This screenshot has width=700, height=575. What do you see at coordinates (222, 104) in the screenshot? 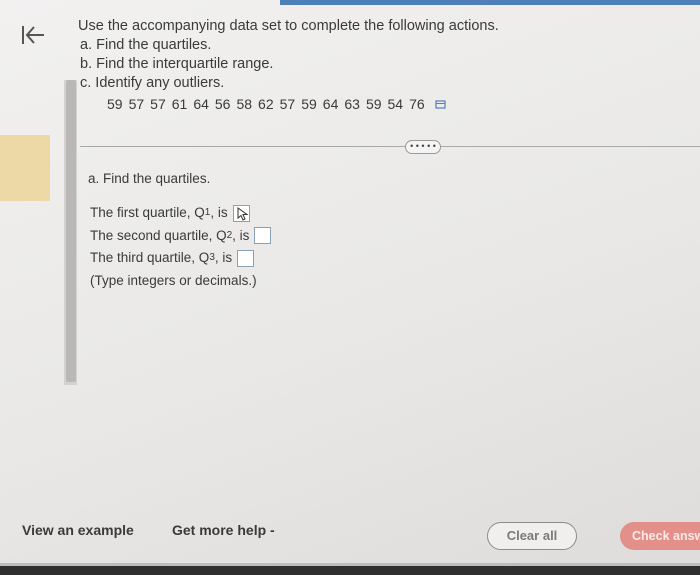
I see `data-value: 56` at bounding box center [222, 104].